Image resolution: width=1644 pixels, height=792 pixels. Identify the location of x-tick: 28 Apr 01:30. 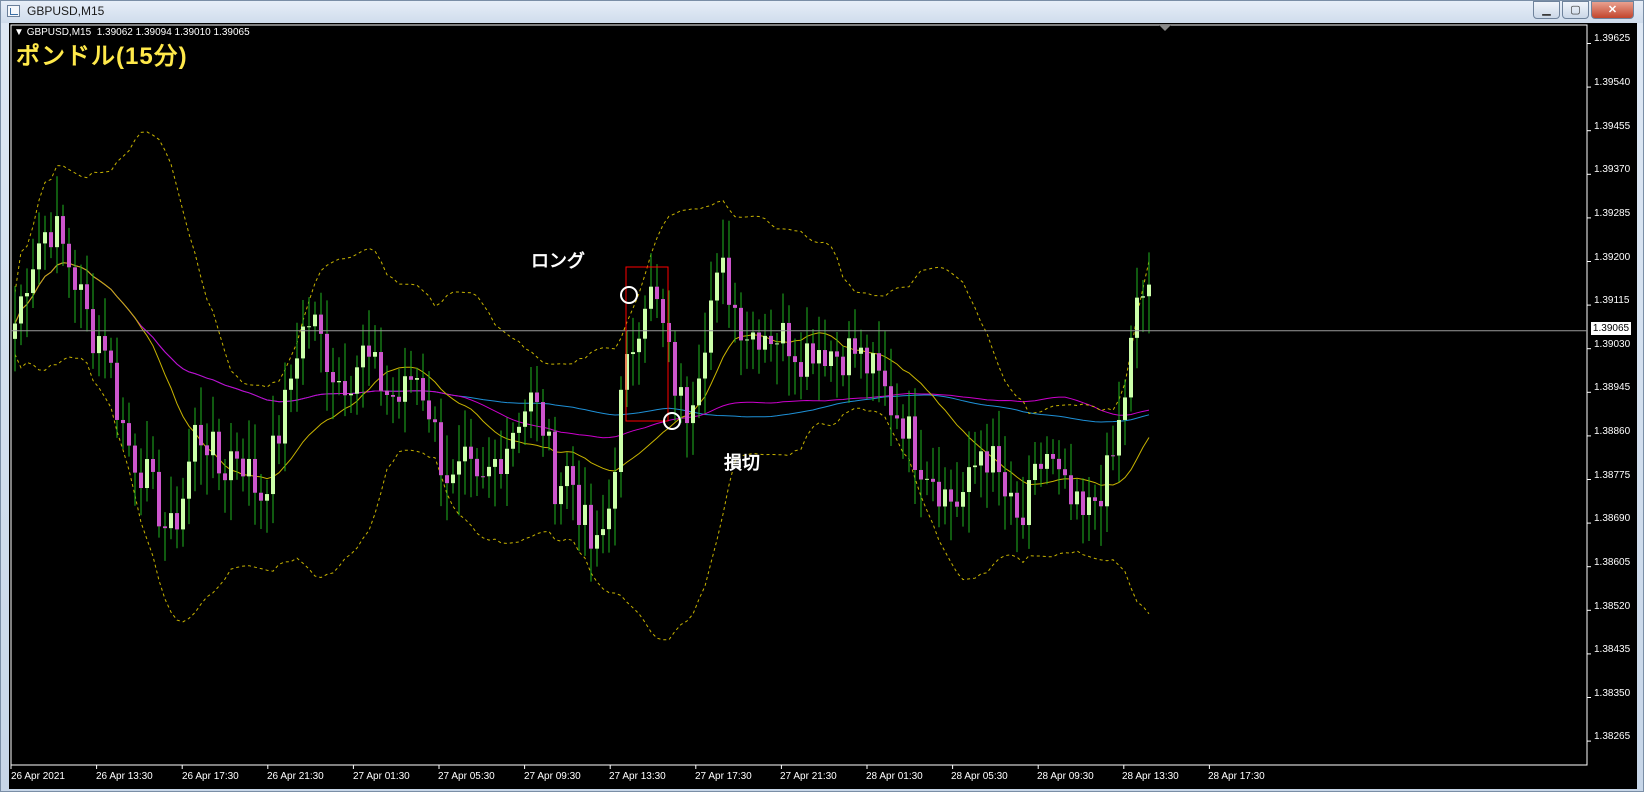
(894, 776).